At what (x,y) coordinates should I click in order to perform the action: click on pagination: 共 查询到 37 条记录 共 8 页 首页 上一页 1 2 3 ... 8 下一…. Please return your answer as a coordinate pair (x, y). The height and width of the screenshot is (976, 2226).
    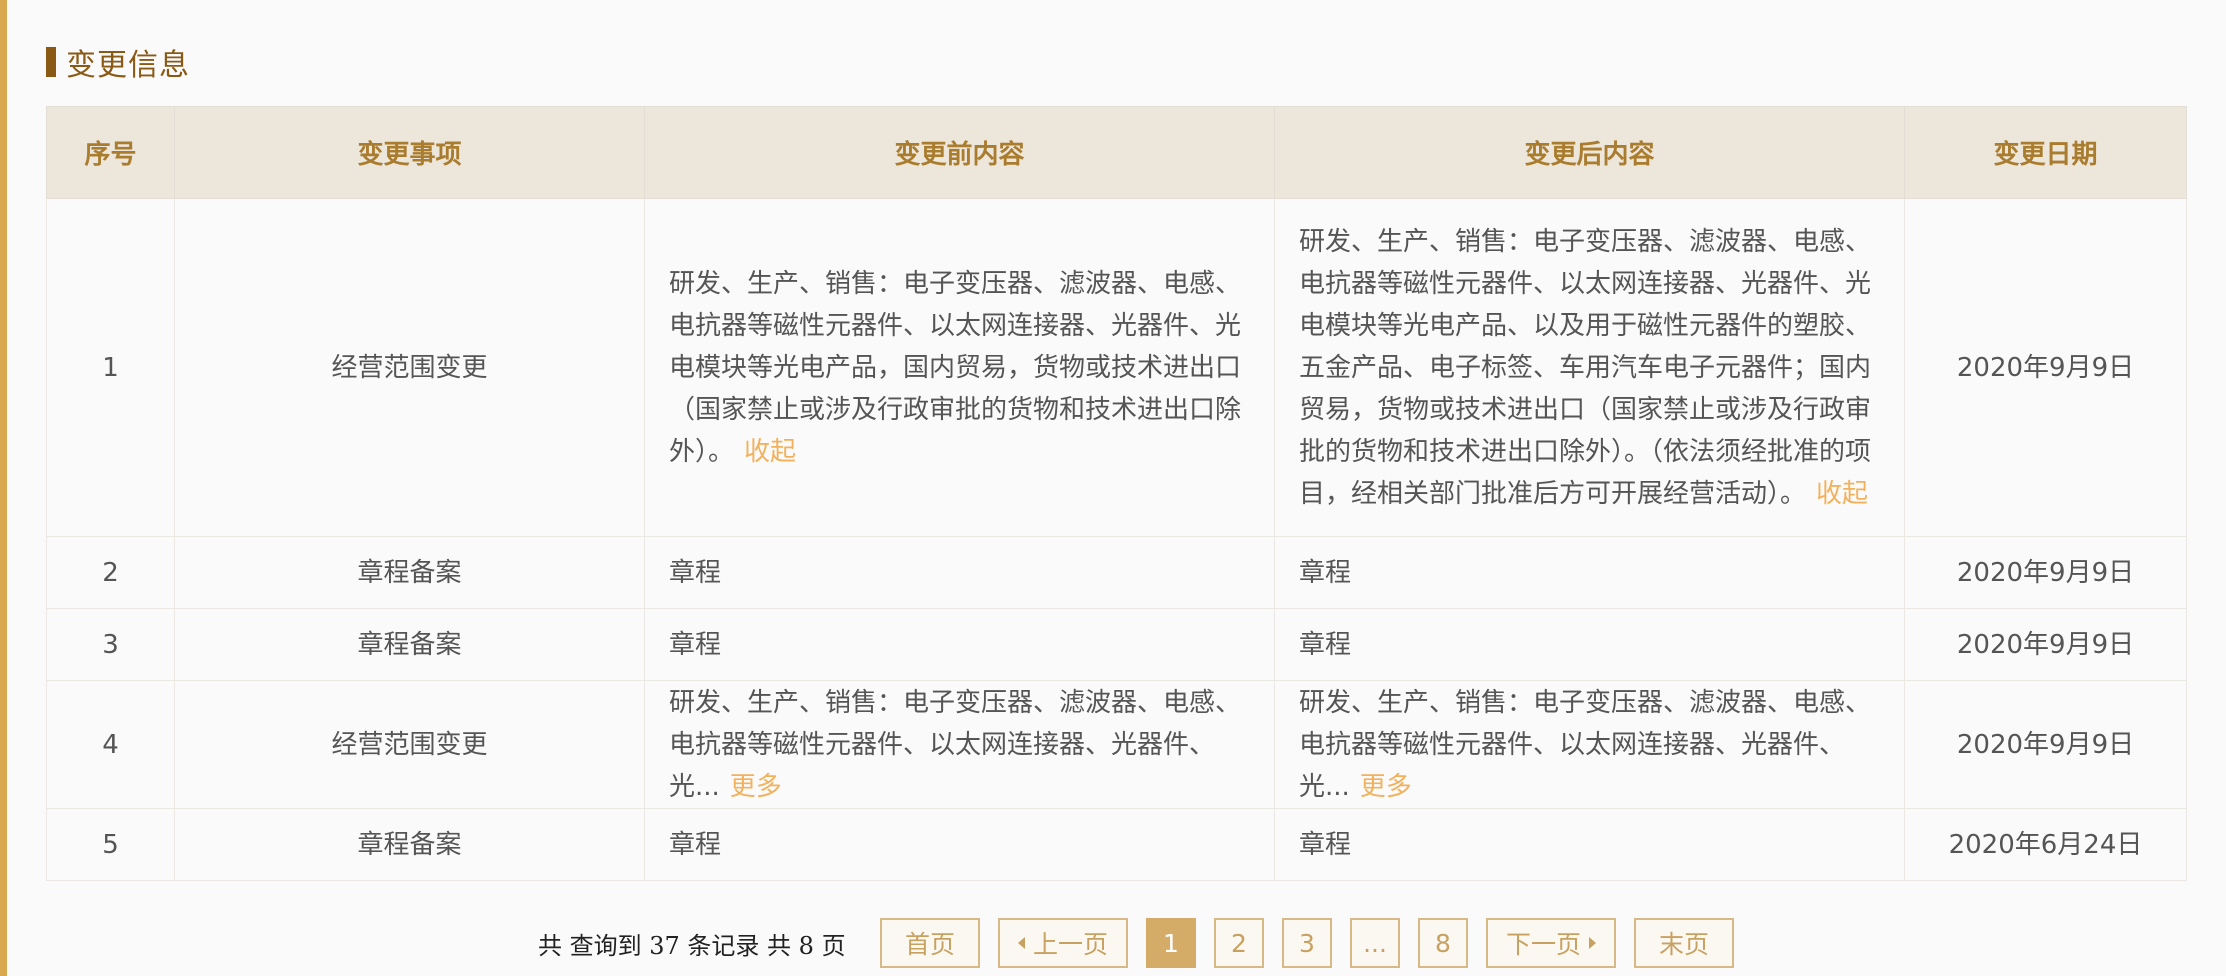
    Looking at the image, I should click on (1113, 943).